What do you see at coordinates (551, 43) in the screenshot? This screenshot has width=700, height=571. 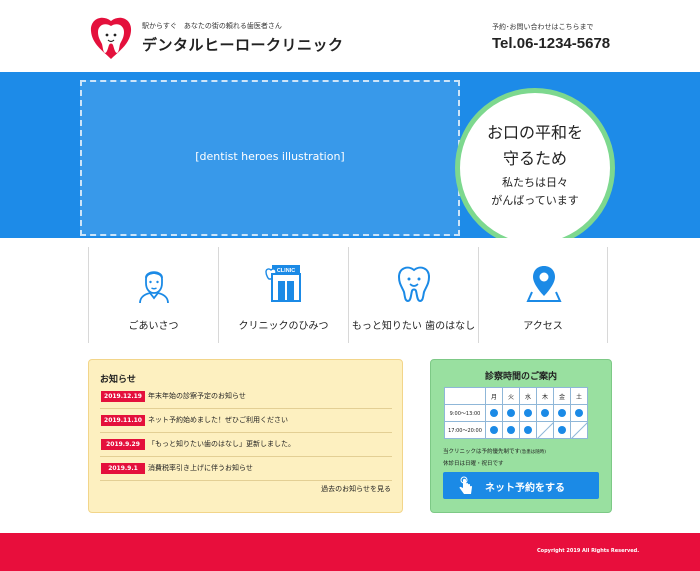 I see `phone-number: Tel.06-1234-5678` at bounding box center [551, 43].